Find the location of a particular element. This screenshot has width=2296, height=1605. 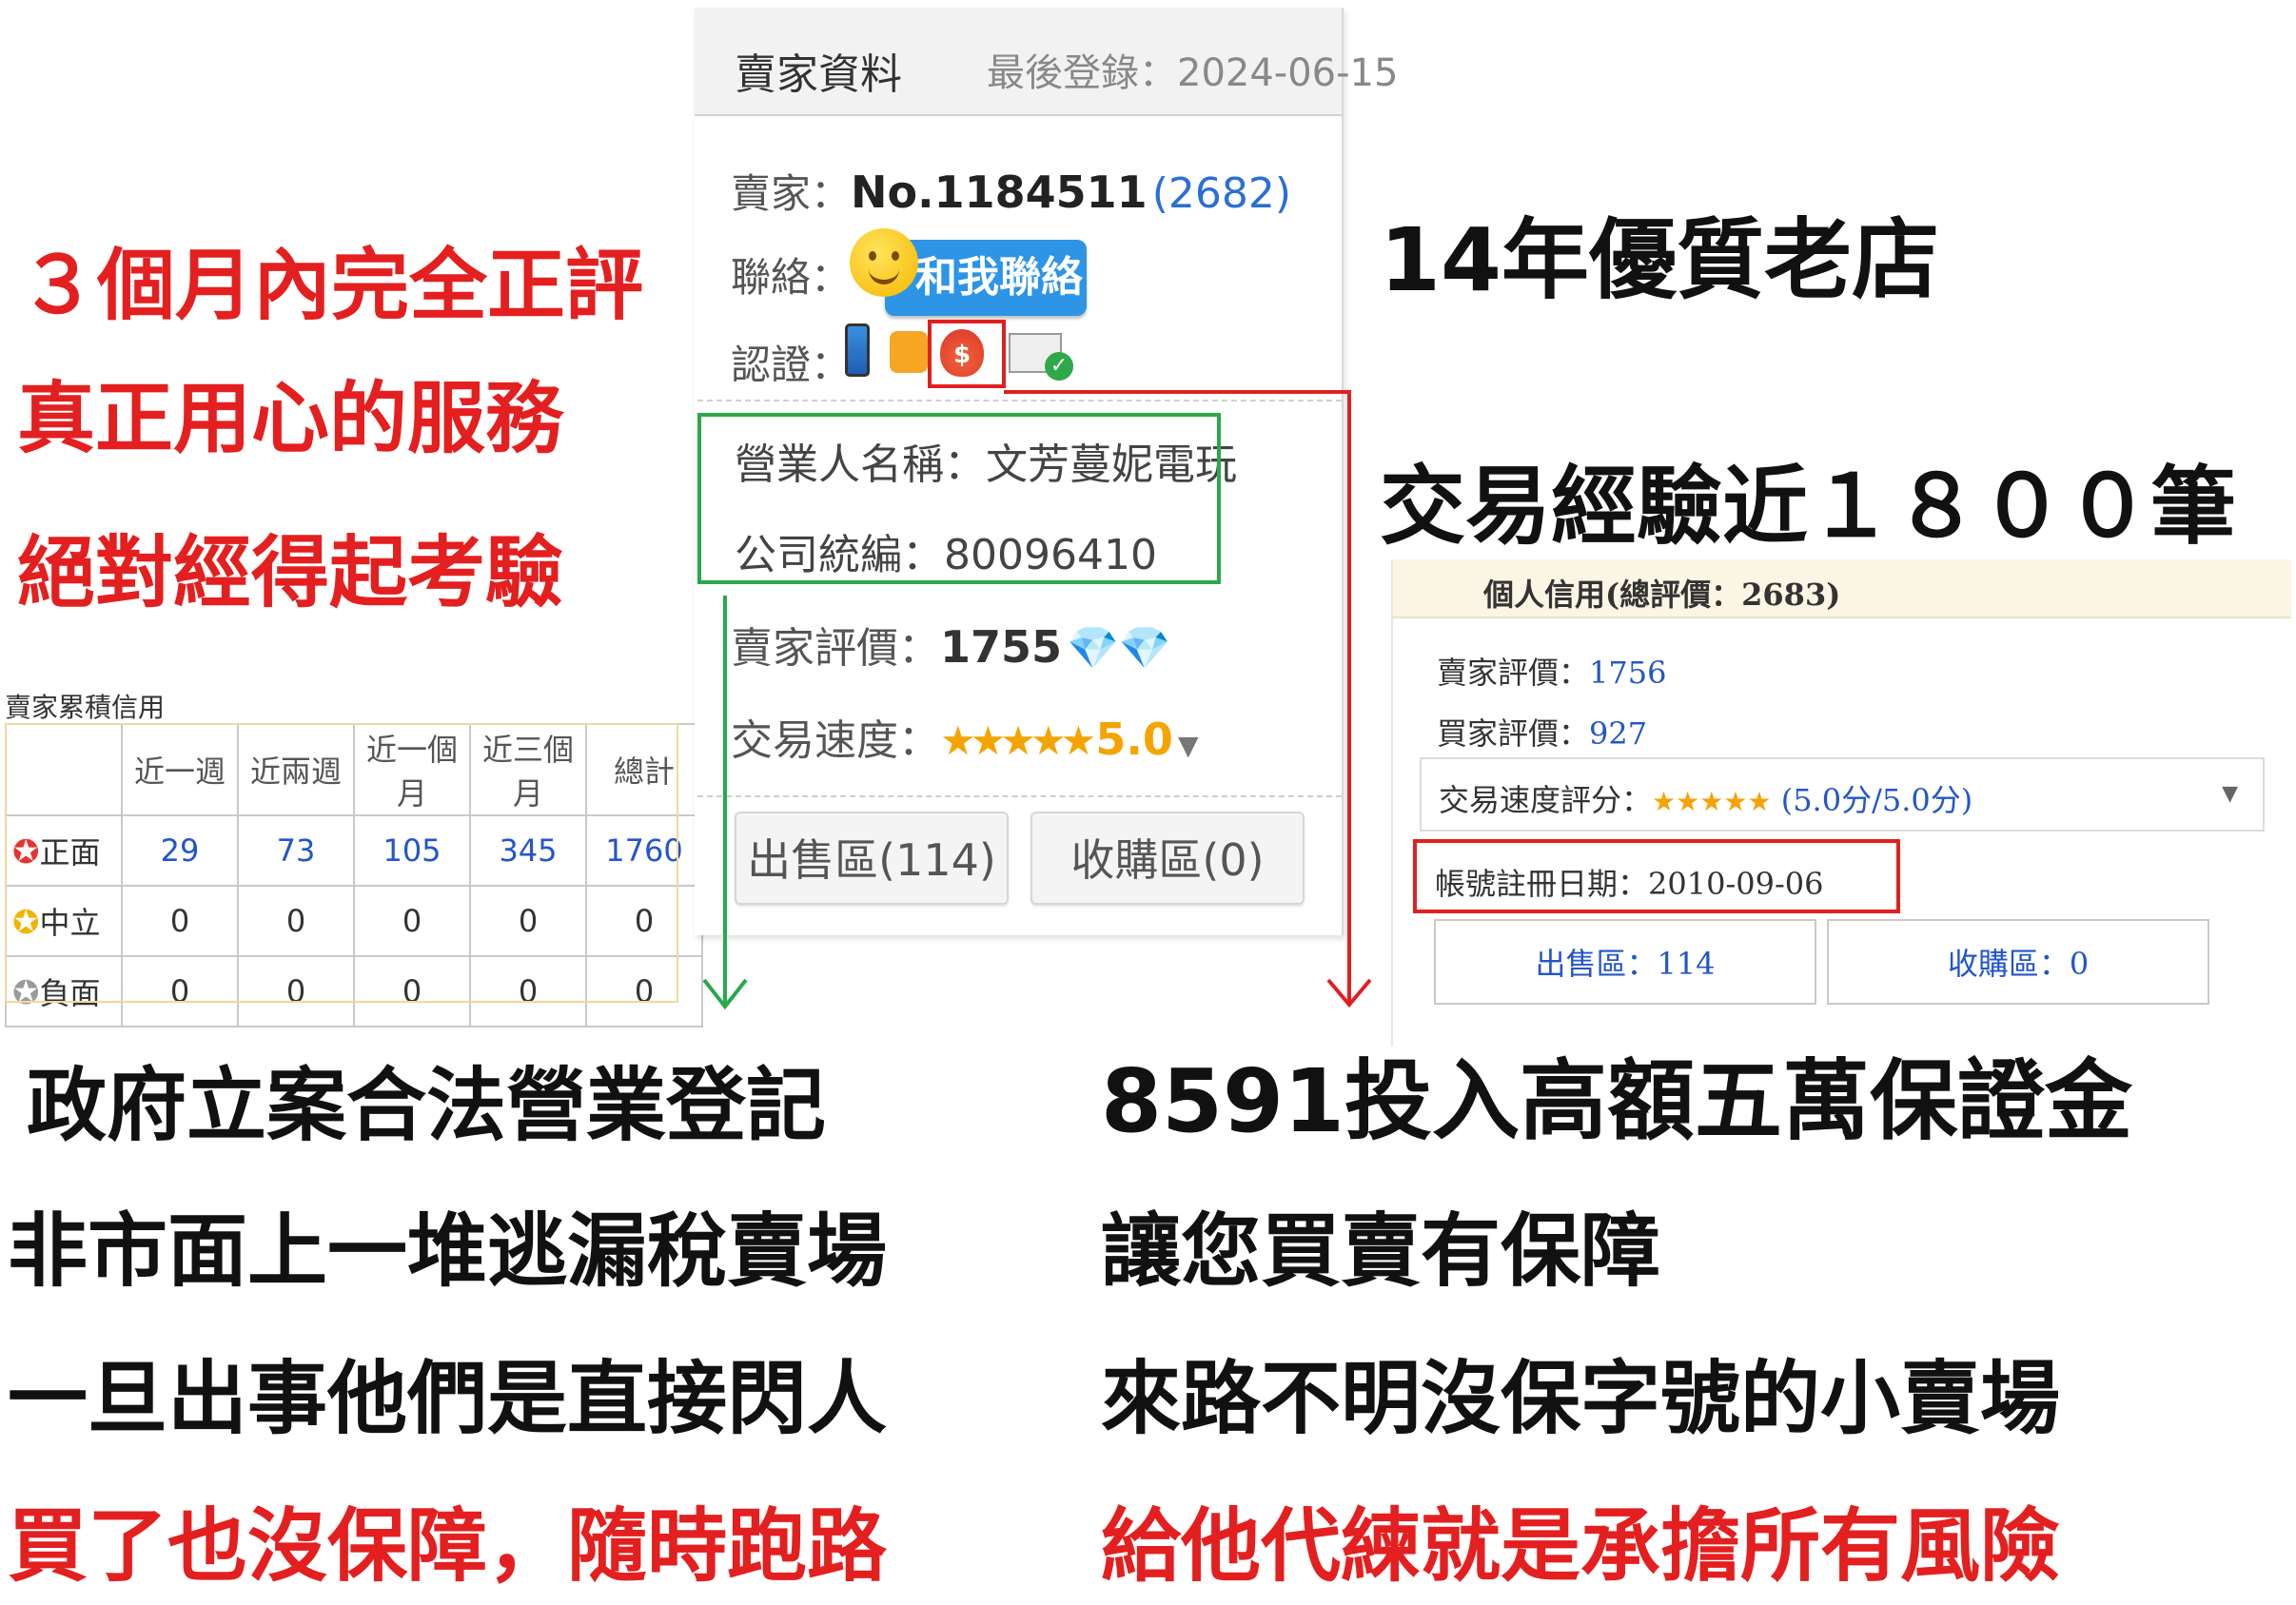

annotation-box-business-info is located at coordinates (959, 499).